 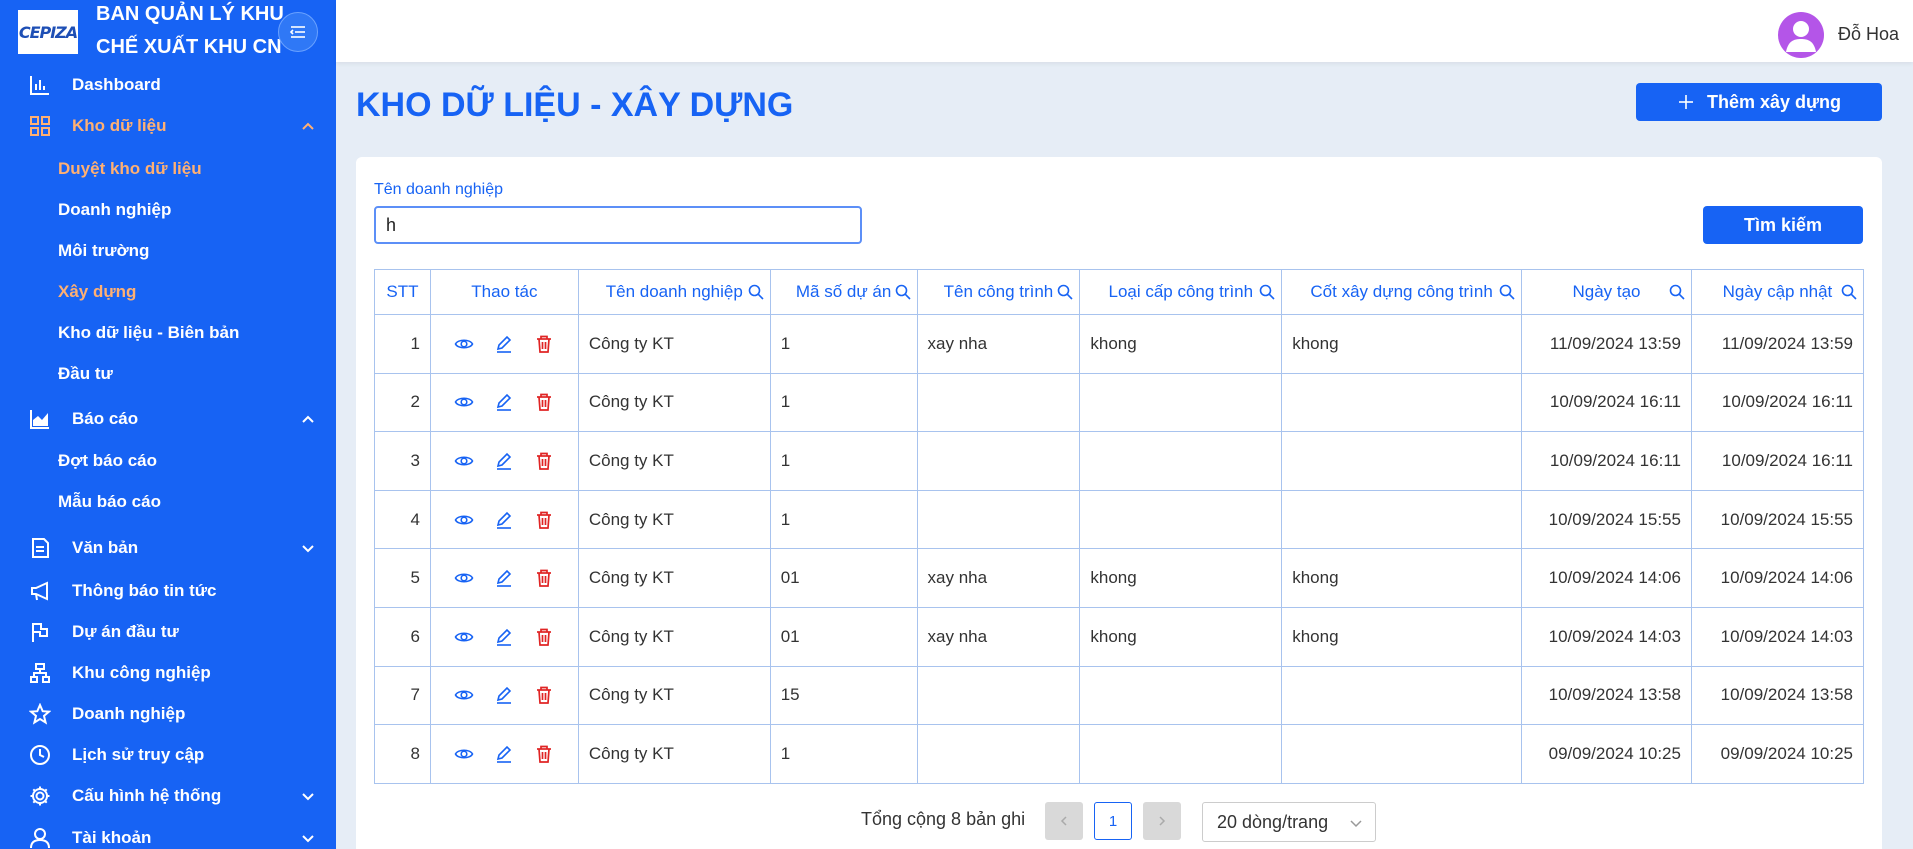 What do you see at coordinates (48, 32) in the screenshot?
I see `logo-text: CEPIZA` at bounding box center [48, 32].